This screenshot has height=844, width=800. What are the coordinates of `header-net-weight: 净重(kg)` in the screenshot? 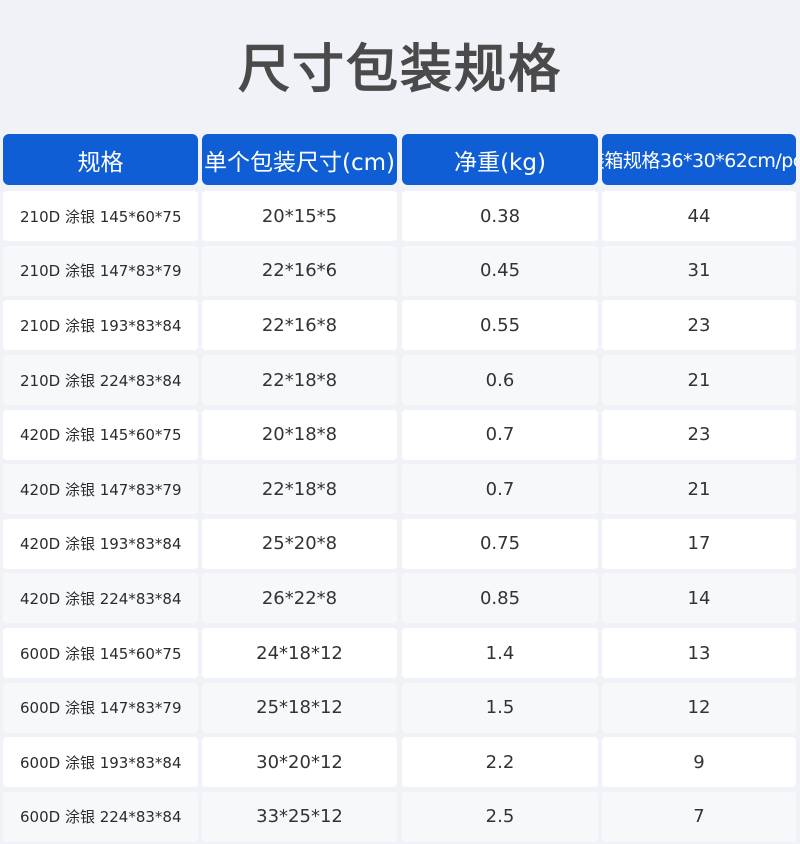 It's located at (500, 159).